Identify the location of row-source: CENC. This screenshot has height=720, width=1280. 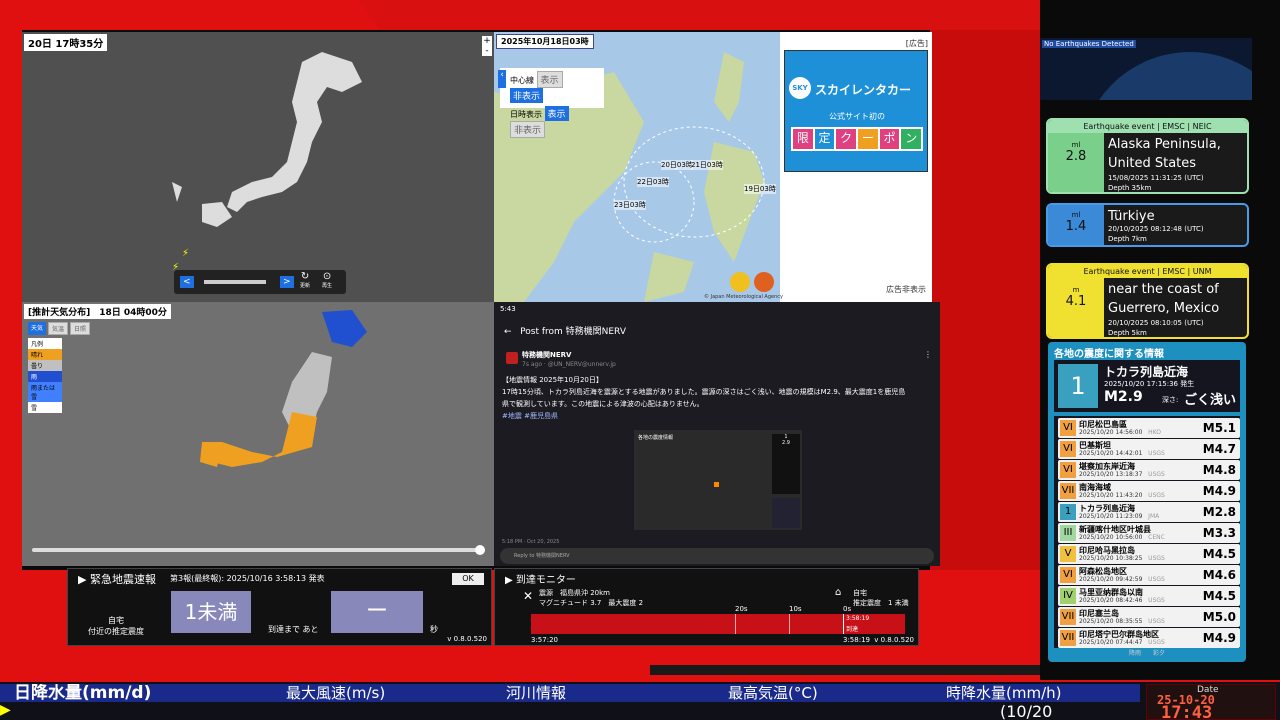
(1156, 537).